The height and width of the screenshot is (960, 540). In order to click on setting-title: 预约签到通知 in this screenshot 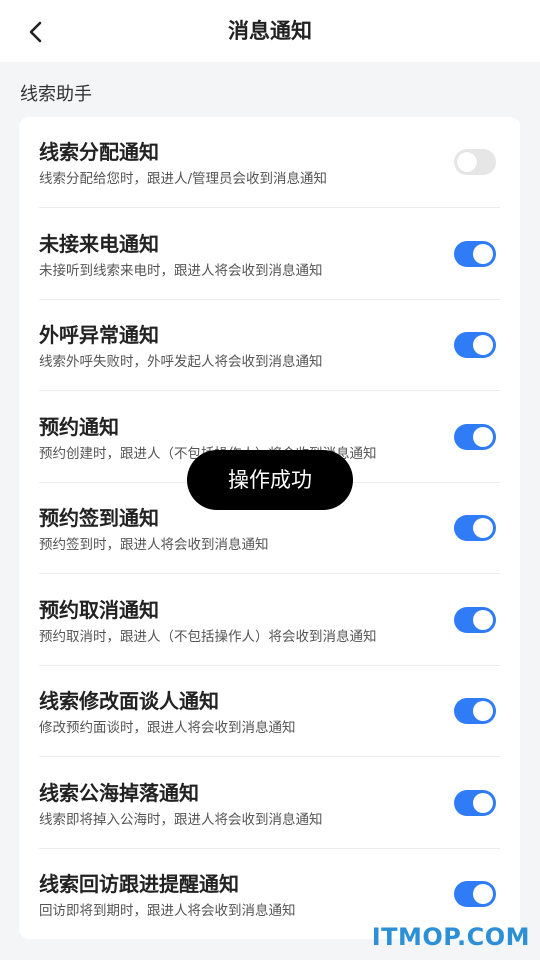, I will do `click(99, 518)`.